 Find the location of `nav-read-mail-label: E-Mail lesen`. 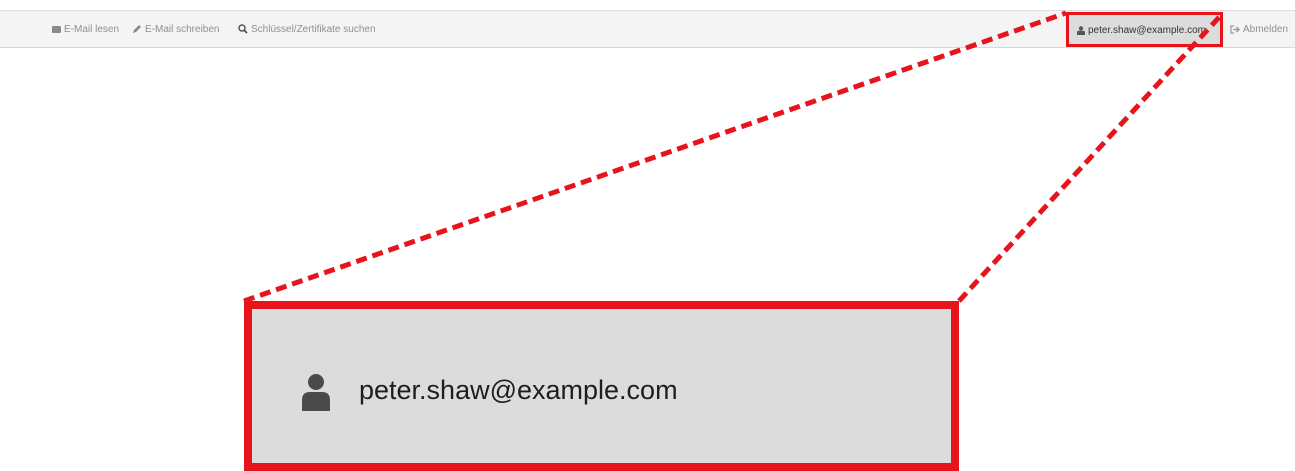

nav-read-mail-label: E-Mail lesen is located at coordinates (92, 29).